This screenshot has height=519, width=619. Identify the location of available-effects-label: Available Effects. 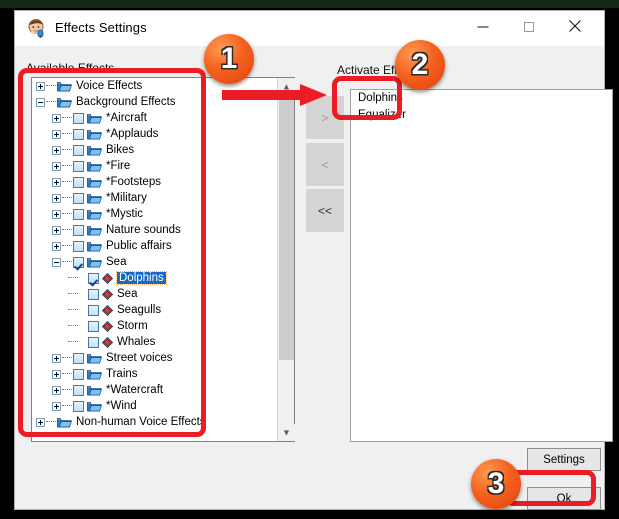
(70, 68).